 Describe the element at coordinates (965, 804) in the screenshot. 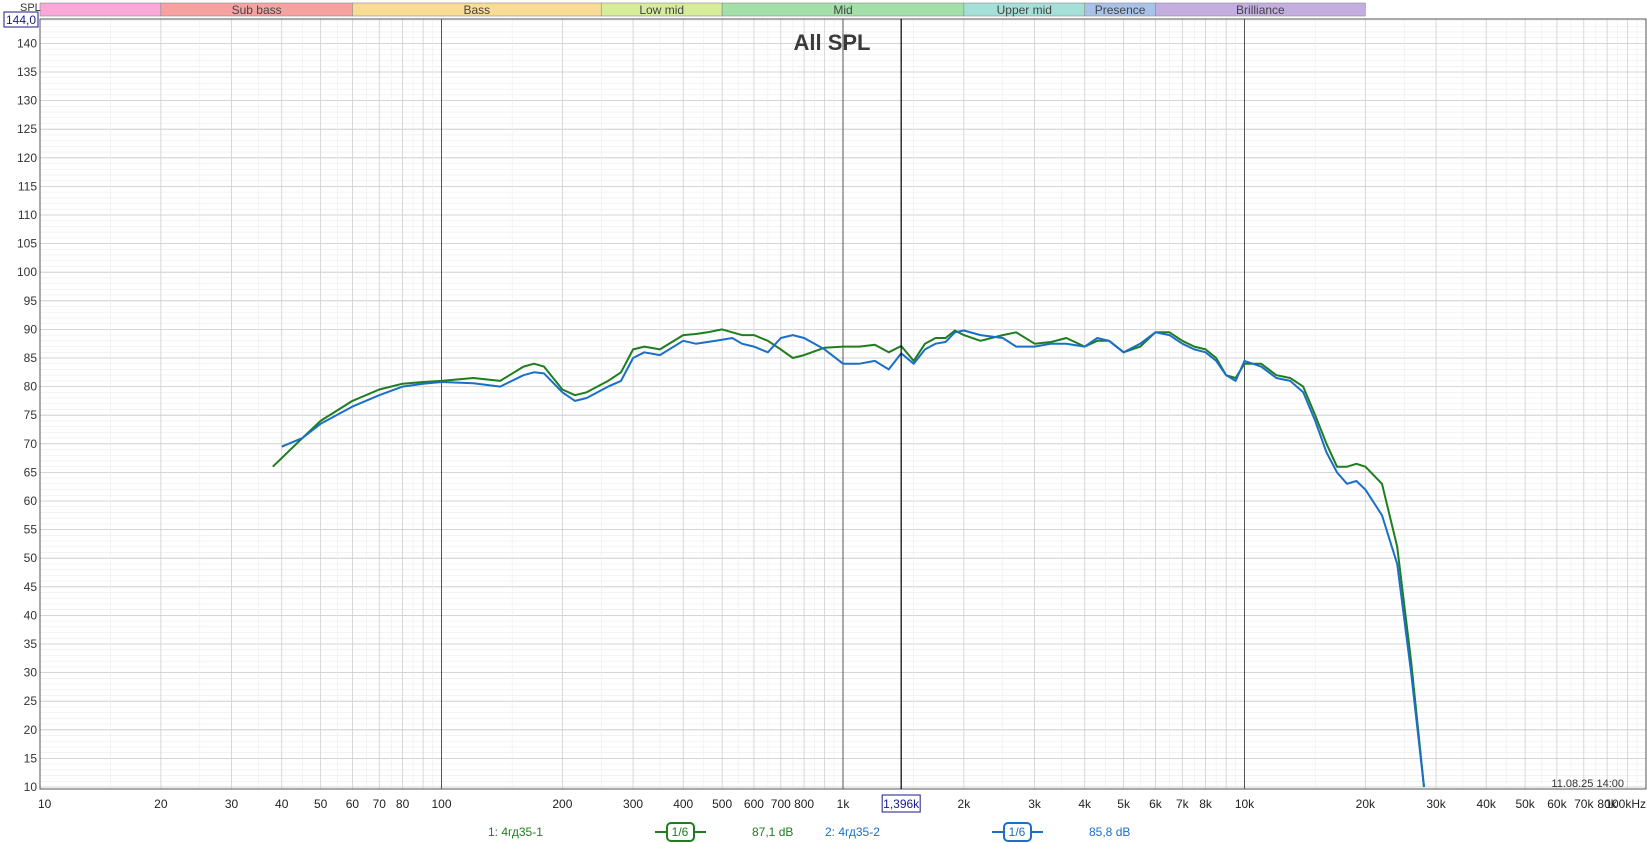

I see `x-tick-label: 2k` at that location.